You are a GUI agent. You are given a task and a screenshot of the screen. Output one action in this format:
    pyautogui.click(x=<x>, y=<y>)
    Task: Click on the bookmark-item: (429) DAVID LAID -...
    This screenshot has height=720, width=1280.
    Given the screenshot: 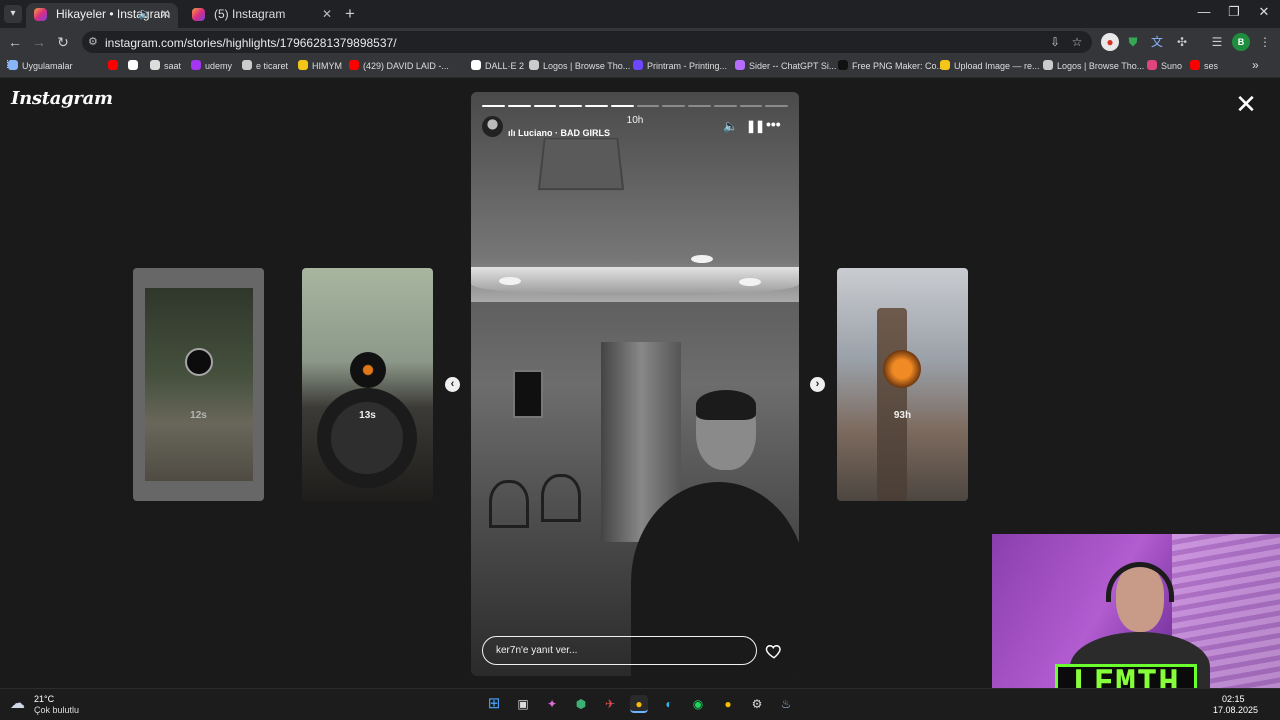 What is the action you would take?
    pyautogui.click(x=399, y=65)
    